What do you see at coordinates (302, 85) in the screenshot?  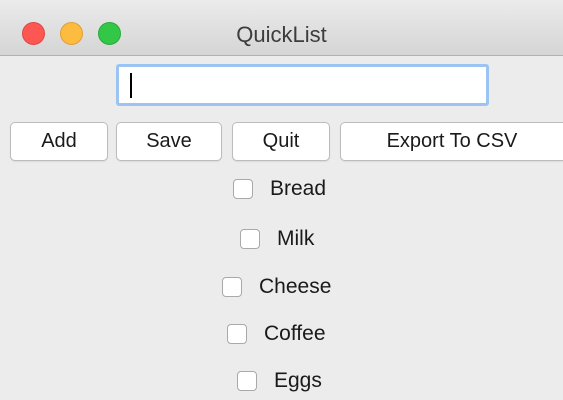 I see `item-input` at bounding box center [302, 85].